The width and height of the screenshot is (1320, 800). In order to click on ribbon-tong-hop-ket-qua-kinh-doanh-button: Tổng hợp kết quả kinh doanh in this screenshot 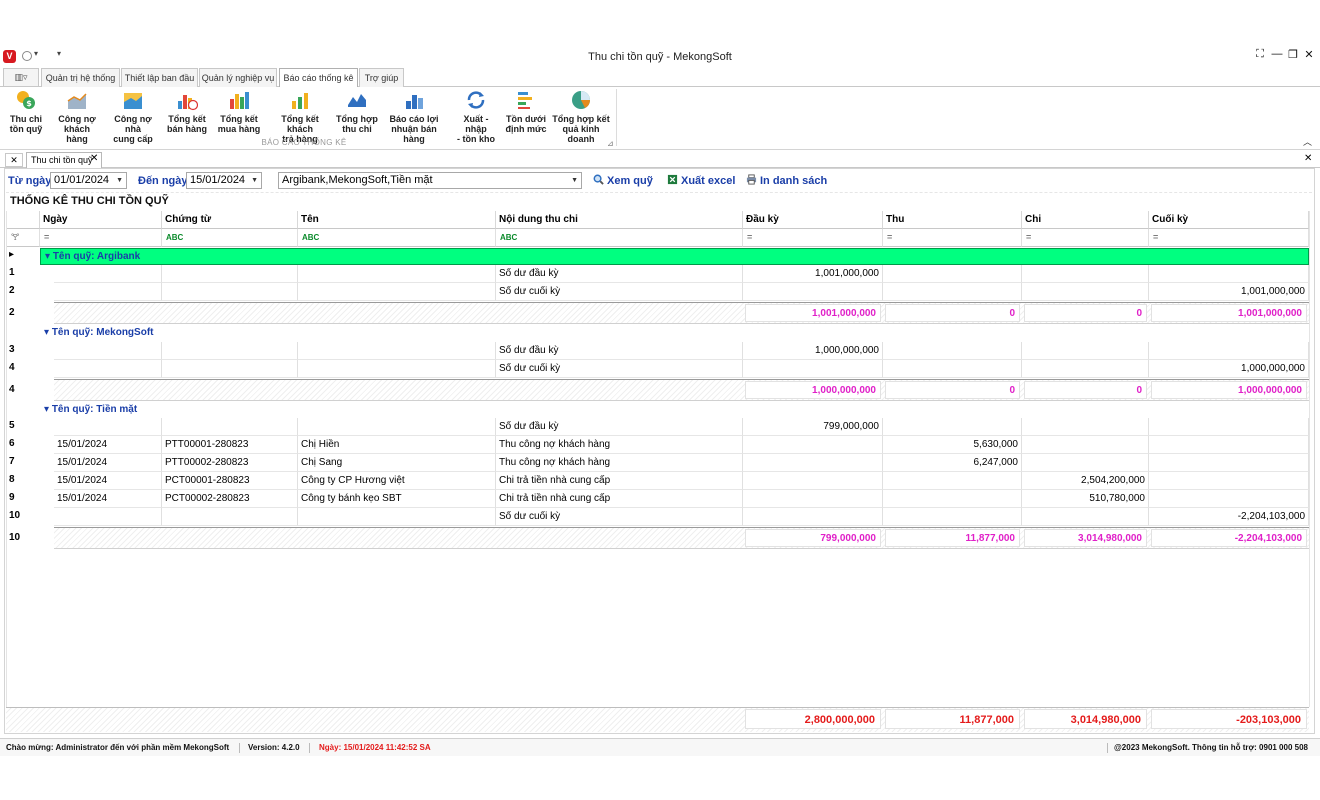, I will do `click(581, 116)`.